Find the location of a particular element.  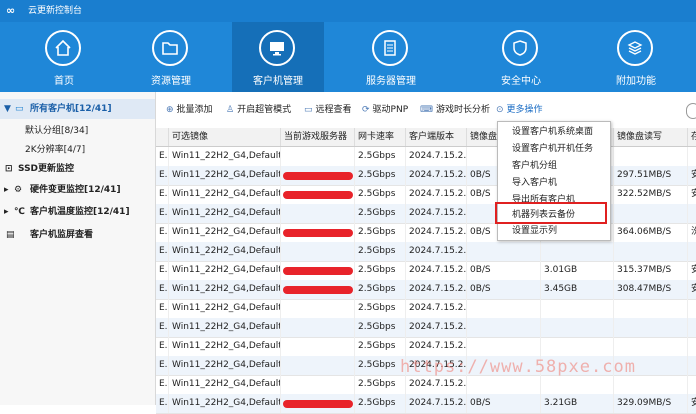

refresh-icon: ⟳ is located at coordinates (366, 110).